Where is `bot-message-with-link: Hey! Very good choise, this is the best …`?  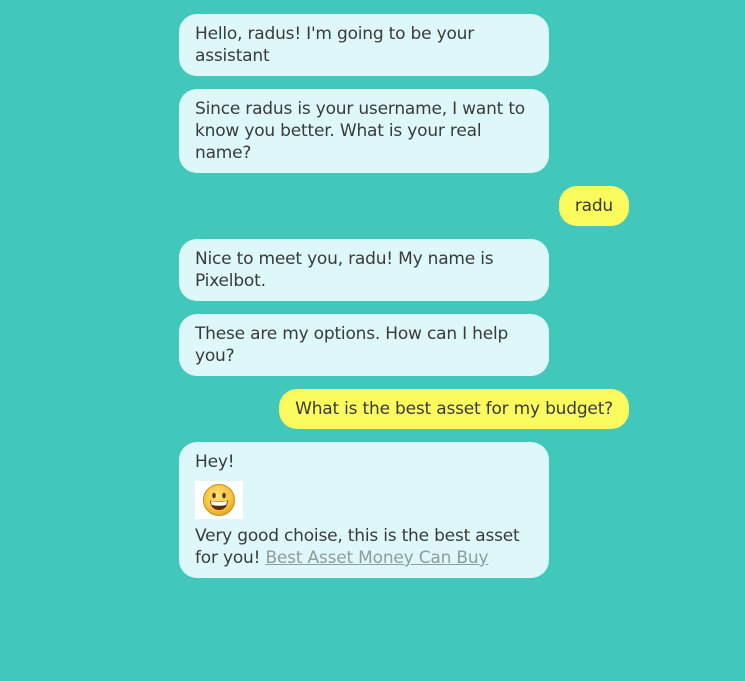
bot-message-with-link: Hey! Very good choise, this is the best … is located at coordinates (364, 510).